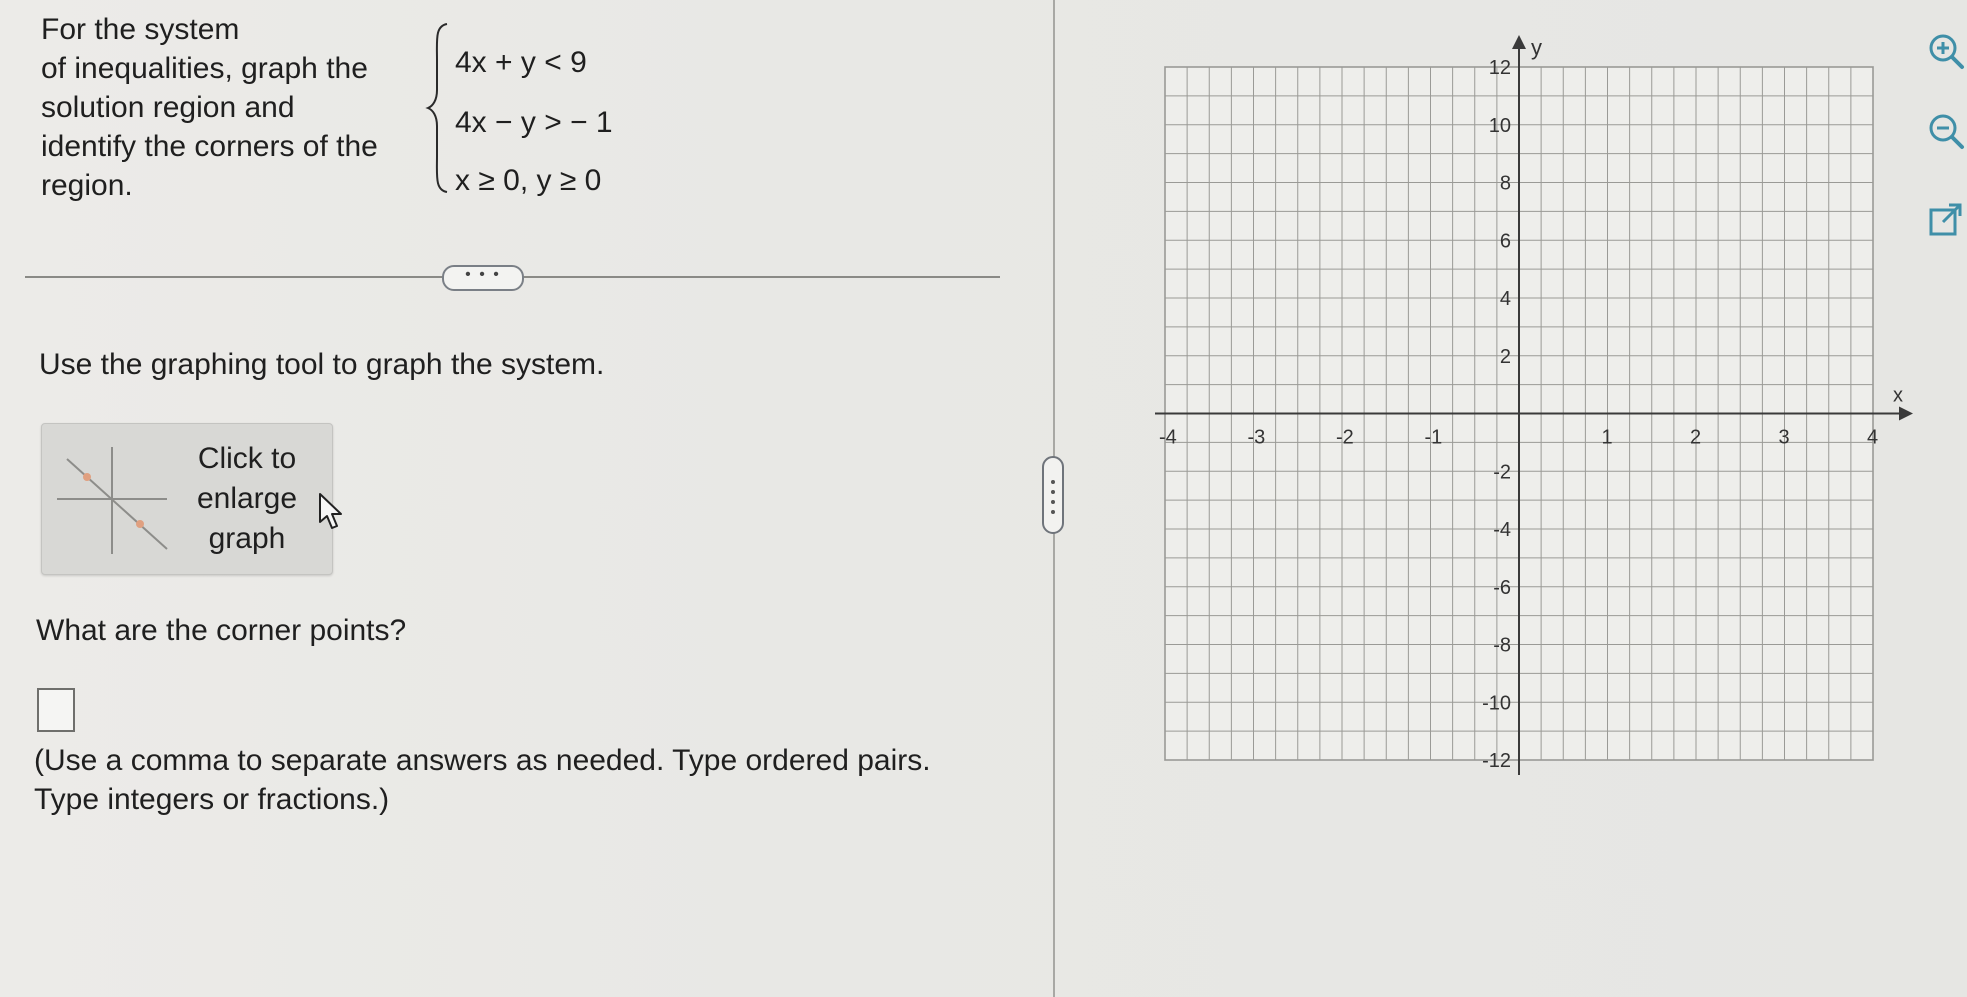 This screenshot has width=1967, height=997. Describe the element at coordinates (1500, 68) in the screenshot. I see `y-tick-label: 12` at that location.